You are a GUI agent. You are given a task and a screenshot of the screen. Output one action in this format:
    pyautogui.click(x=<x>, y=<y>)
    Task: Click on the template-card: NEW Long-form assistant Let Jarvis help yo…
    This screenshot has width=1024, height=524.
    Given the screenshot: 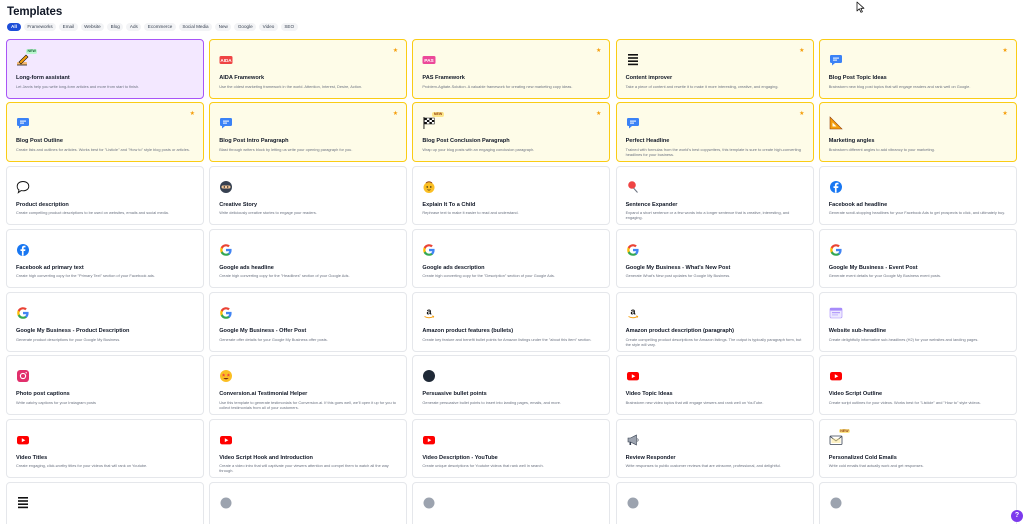 What is the action you would take?
    pyautogui.click(x=105, y=69)
    